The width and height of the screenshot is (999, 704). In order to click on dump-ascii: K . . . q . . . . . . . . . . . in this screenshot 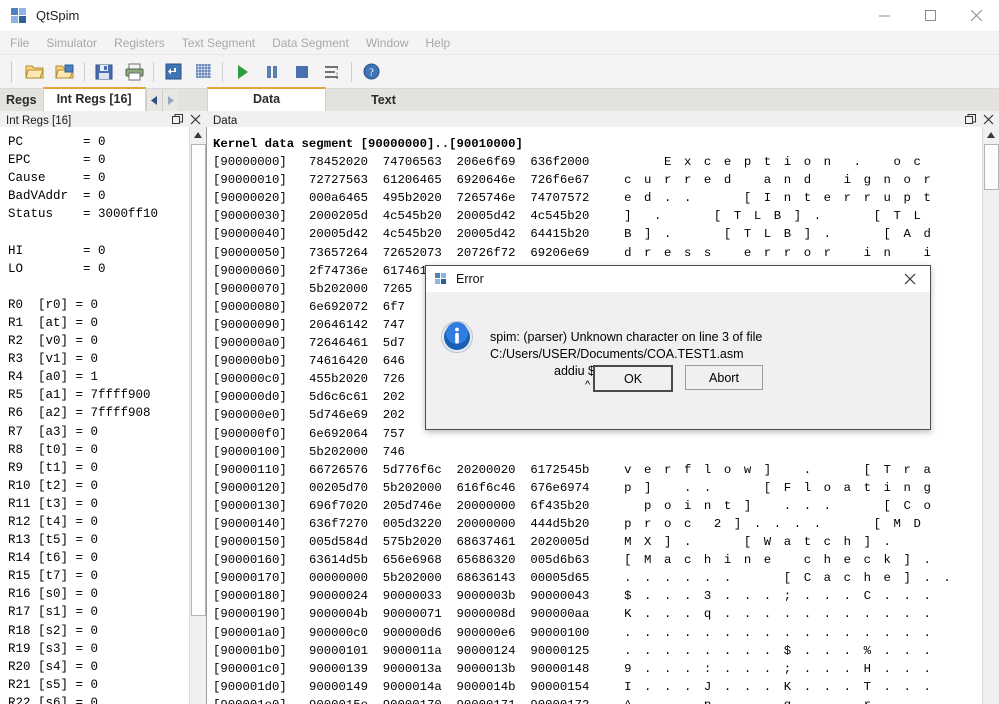, I will do `click(769, 614)`.